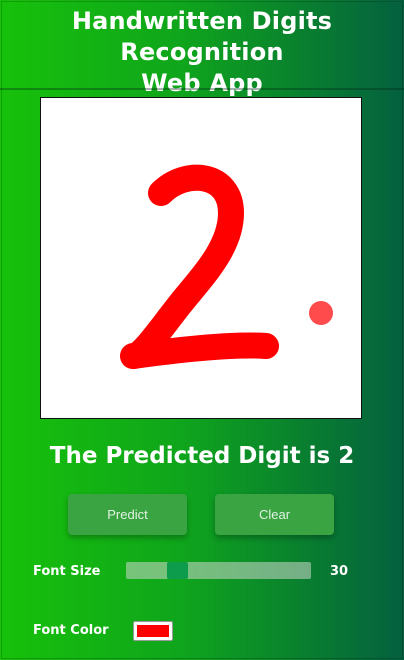 Image resolution: width=404 pixels, height=660 pixels. I want to click on predict-button: Predict, so click(127, 514).